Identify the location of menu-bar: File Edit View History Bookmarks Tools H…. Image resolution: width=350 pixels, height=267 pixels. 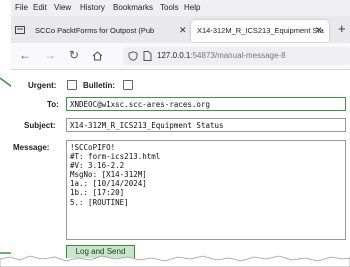
(180, 8).